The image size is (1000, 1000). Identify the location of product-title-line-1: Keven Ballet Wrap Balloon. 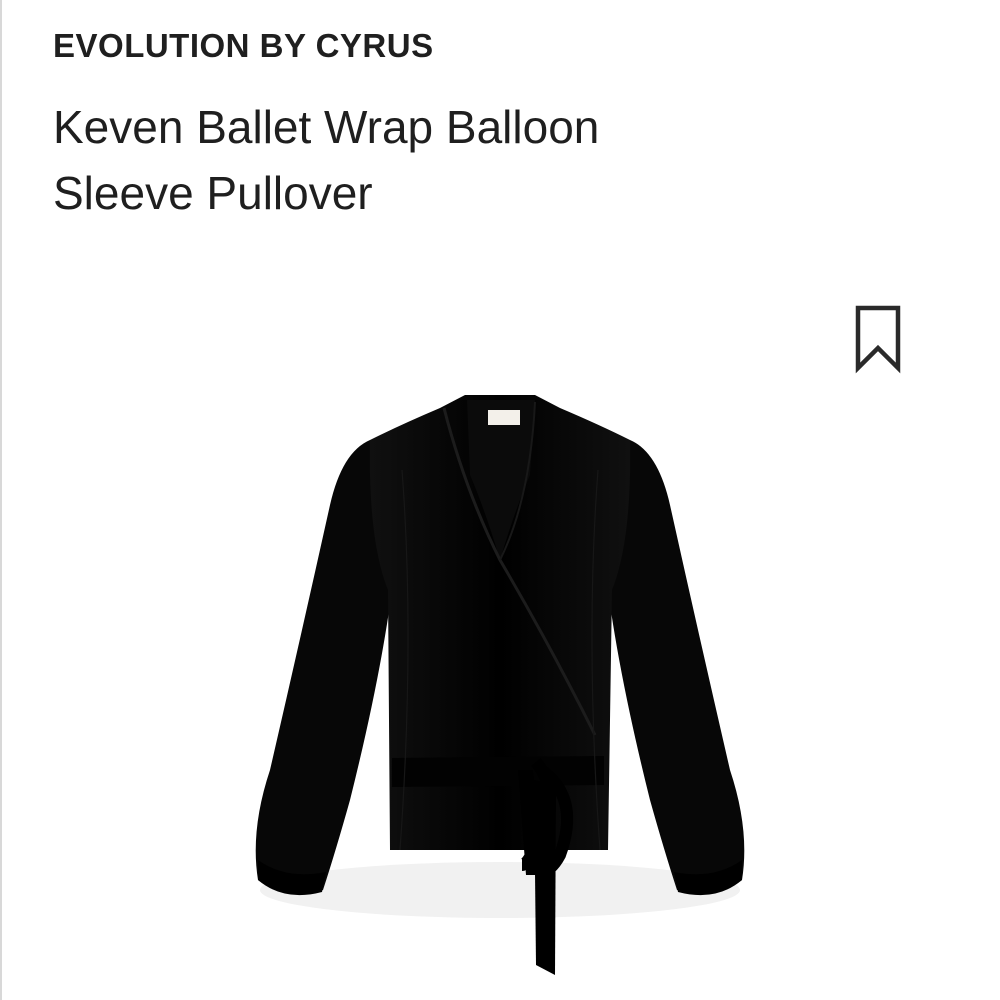
(326, 127).